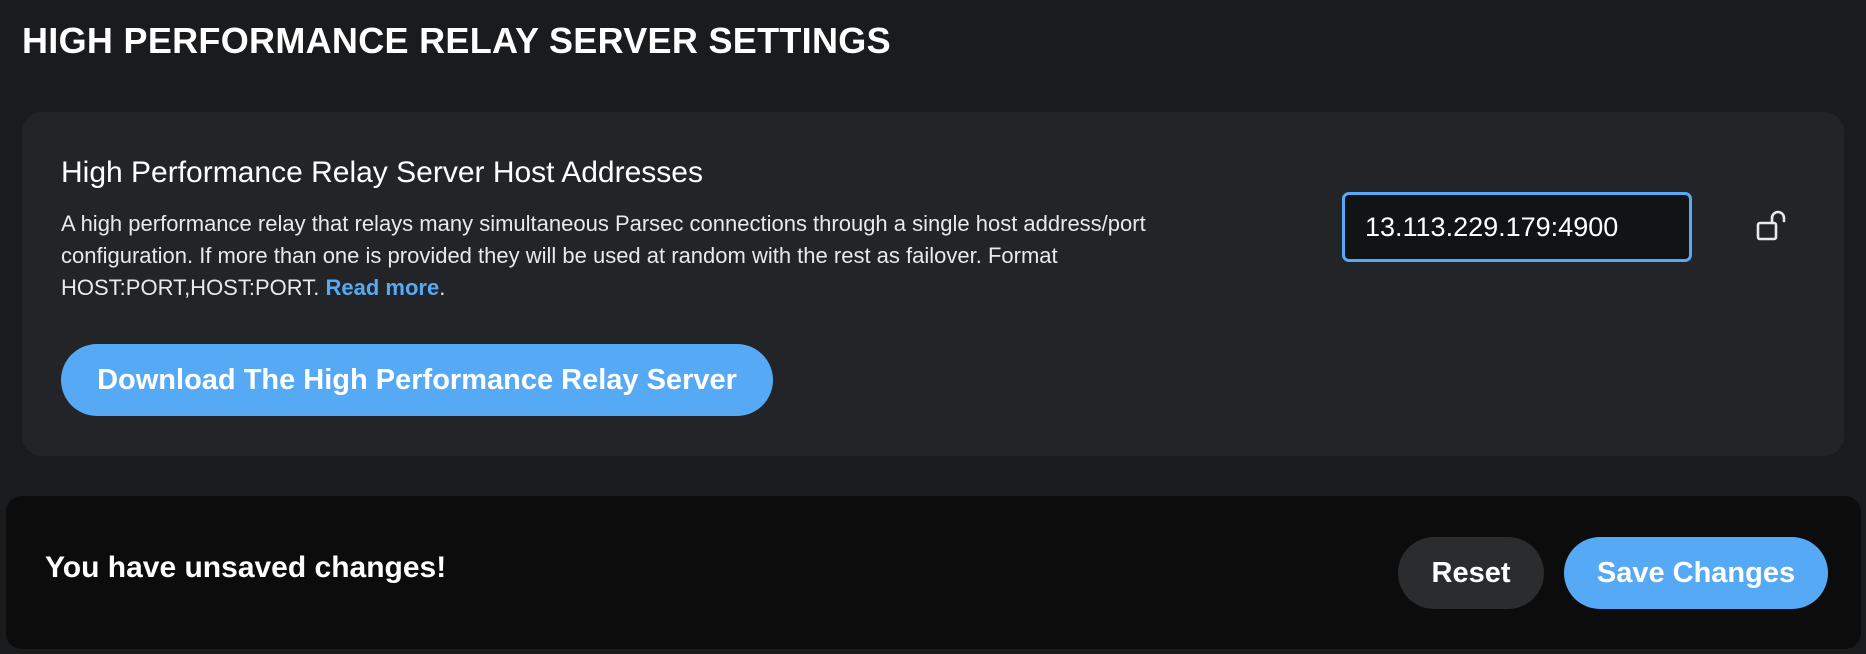 The image size is (1866, 654). I want to click on host-addresses-input, so click(1517, 227).